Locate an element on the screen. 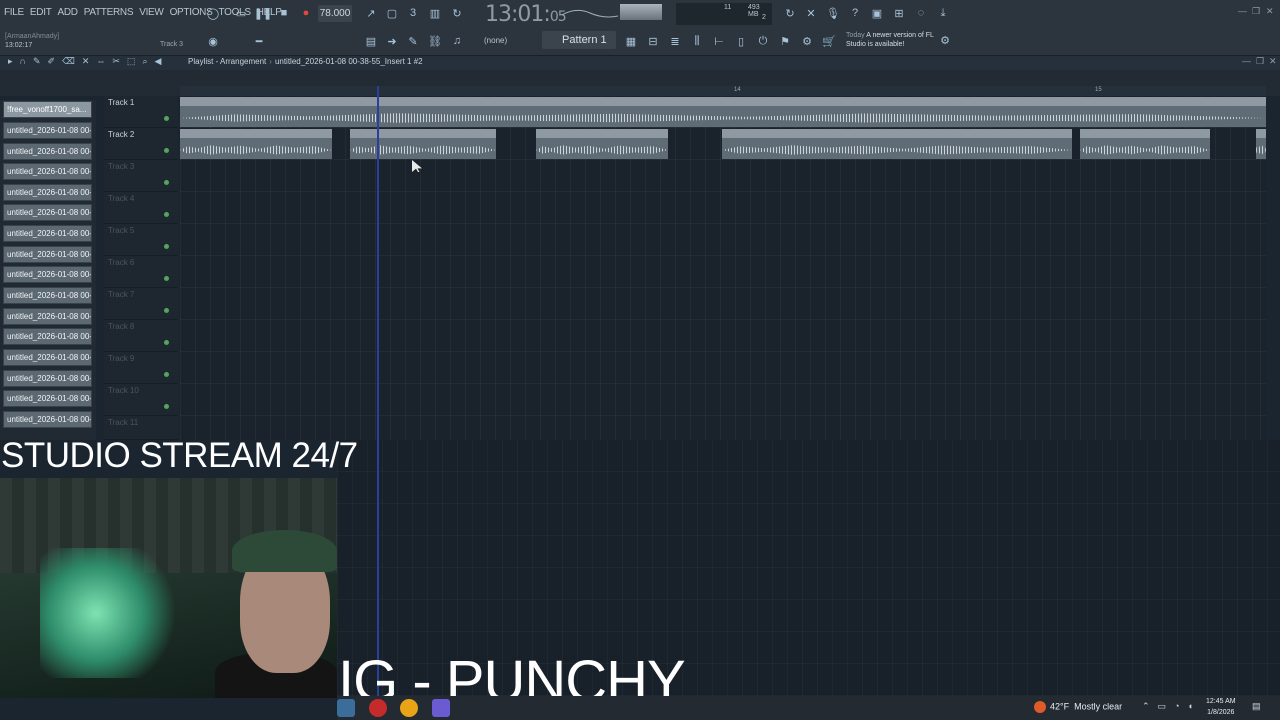 The height and width of the screenshot is (720, 1280). cart-icon: 🛒 is located at coordinates (829, 41).